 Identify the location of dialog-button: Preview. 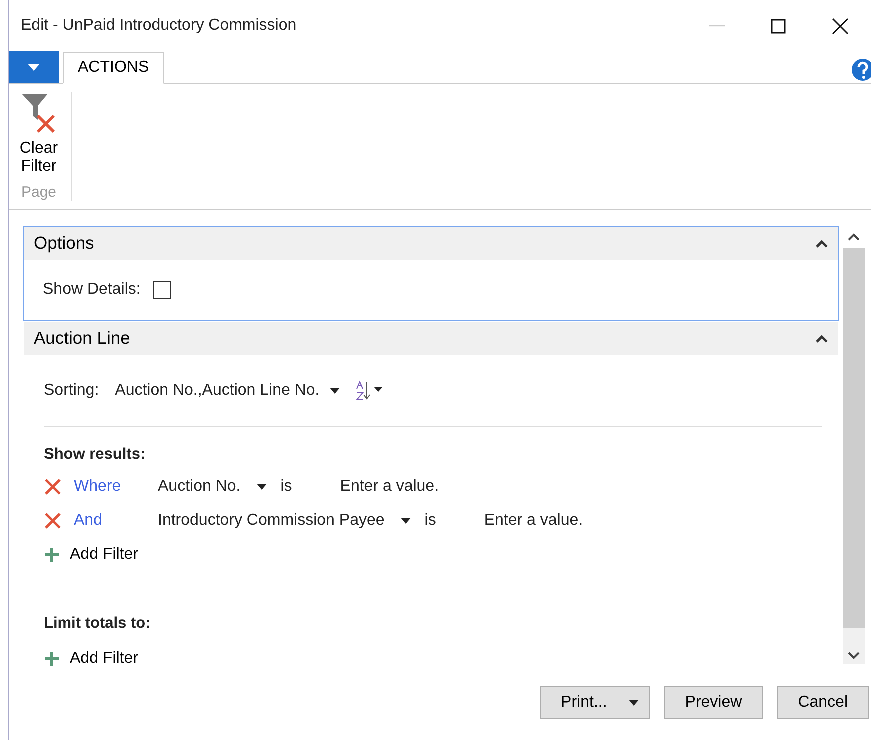
(714, 702).